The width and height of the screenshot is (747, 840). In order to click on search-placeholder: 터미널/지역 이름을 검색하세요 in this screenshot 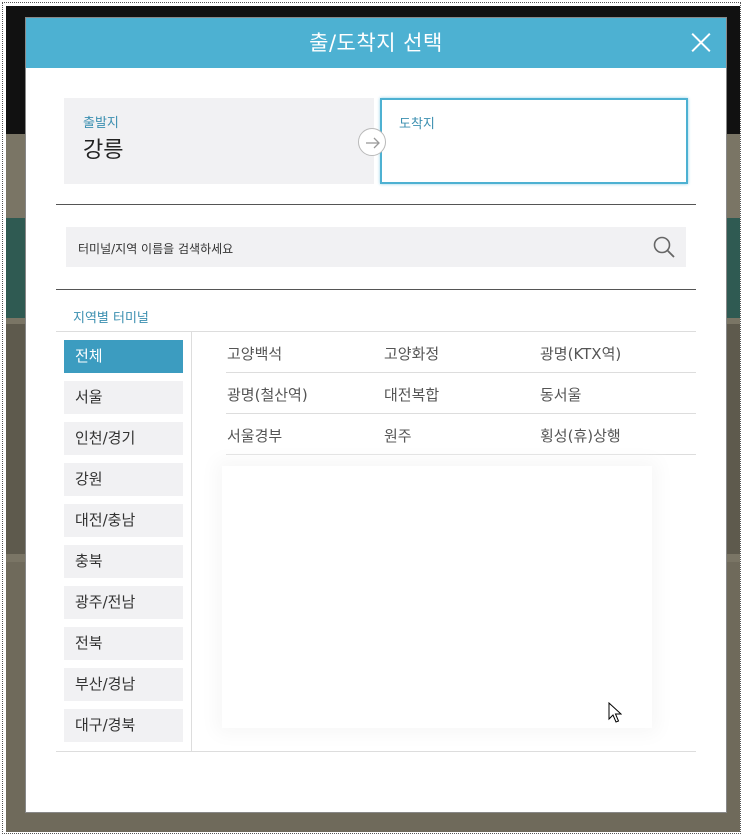, I will do `click(156, 249)`.